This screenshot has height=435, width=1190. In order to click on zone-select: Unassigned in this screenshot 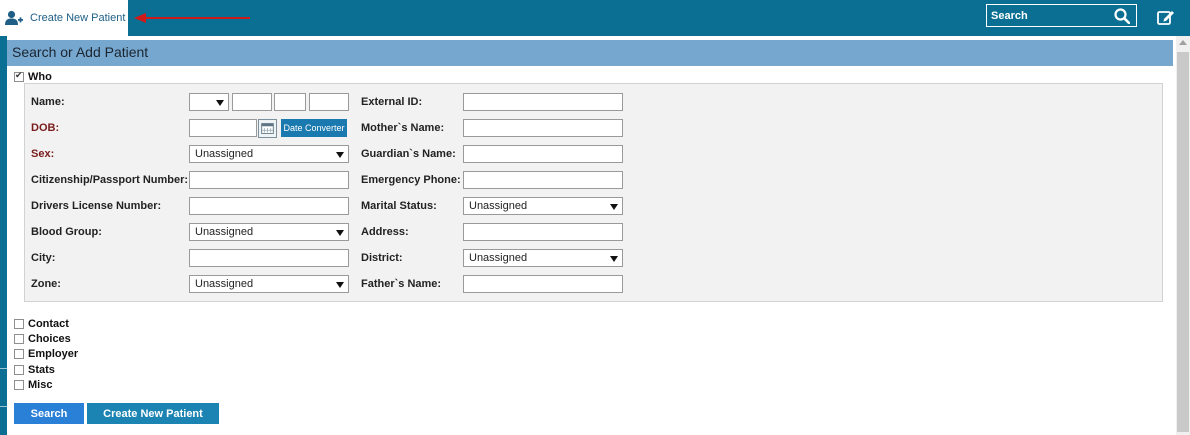, I will do `click(269, 284)`.